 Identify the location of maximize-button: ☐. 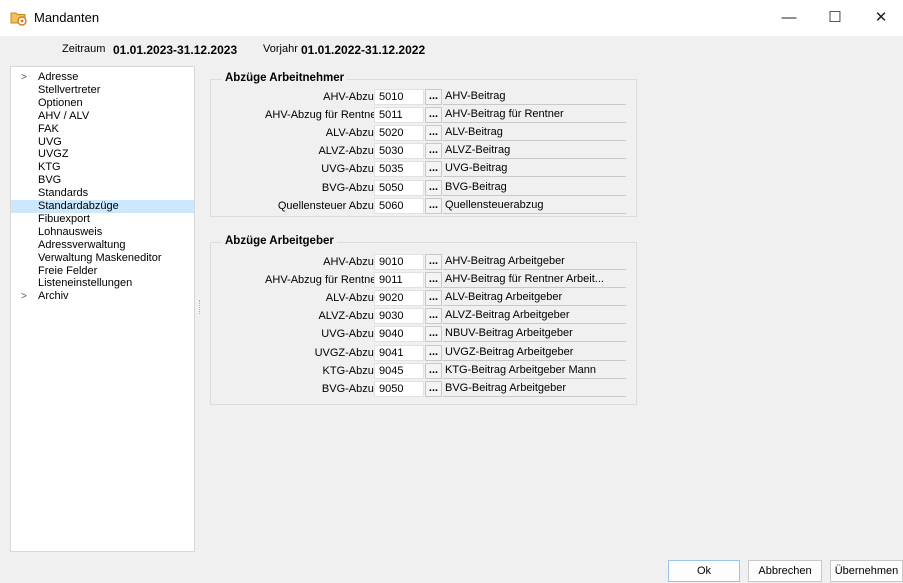
(835, 18).